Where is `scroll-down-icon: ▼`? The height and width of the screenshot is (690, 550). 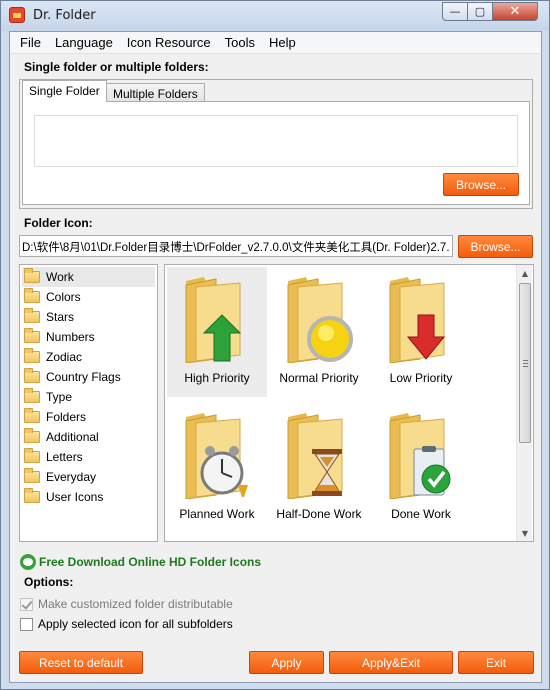
scroll-down-icon: ▼ is located at coordinates (525, 533).